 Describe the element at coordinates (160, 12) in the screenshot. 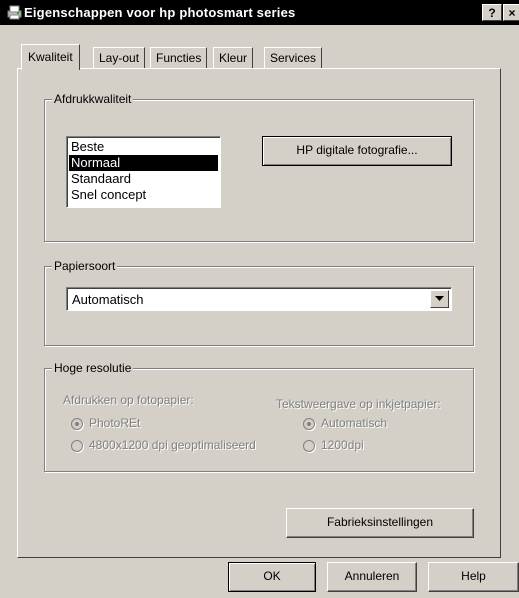

I see `window-title: Eigenschappen voor hp photosmart series` at that location.